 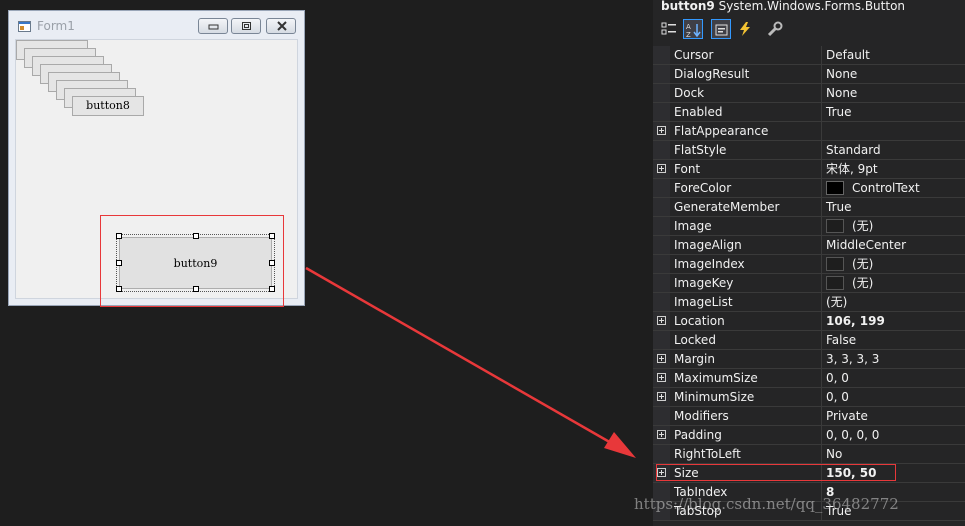 I want to click on lightning-icon, so click(x=745, y=29).